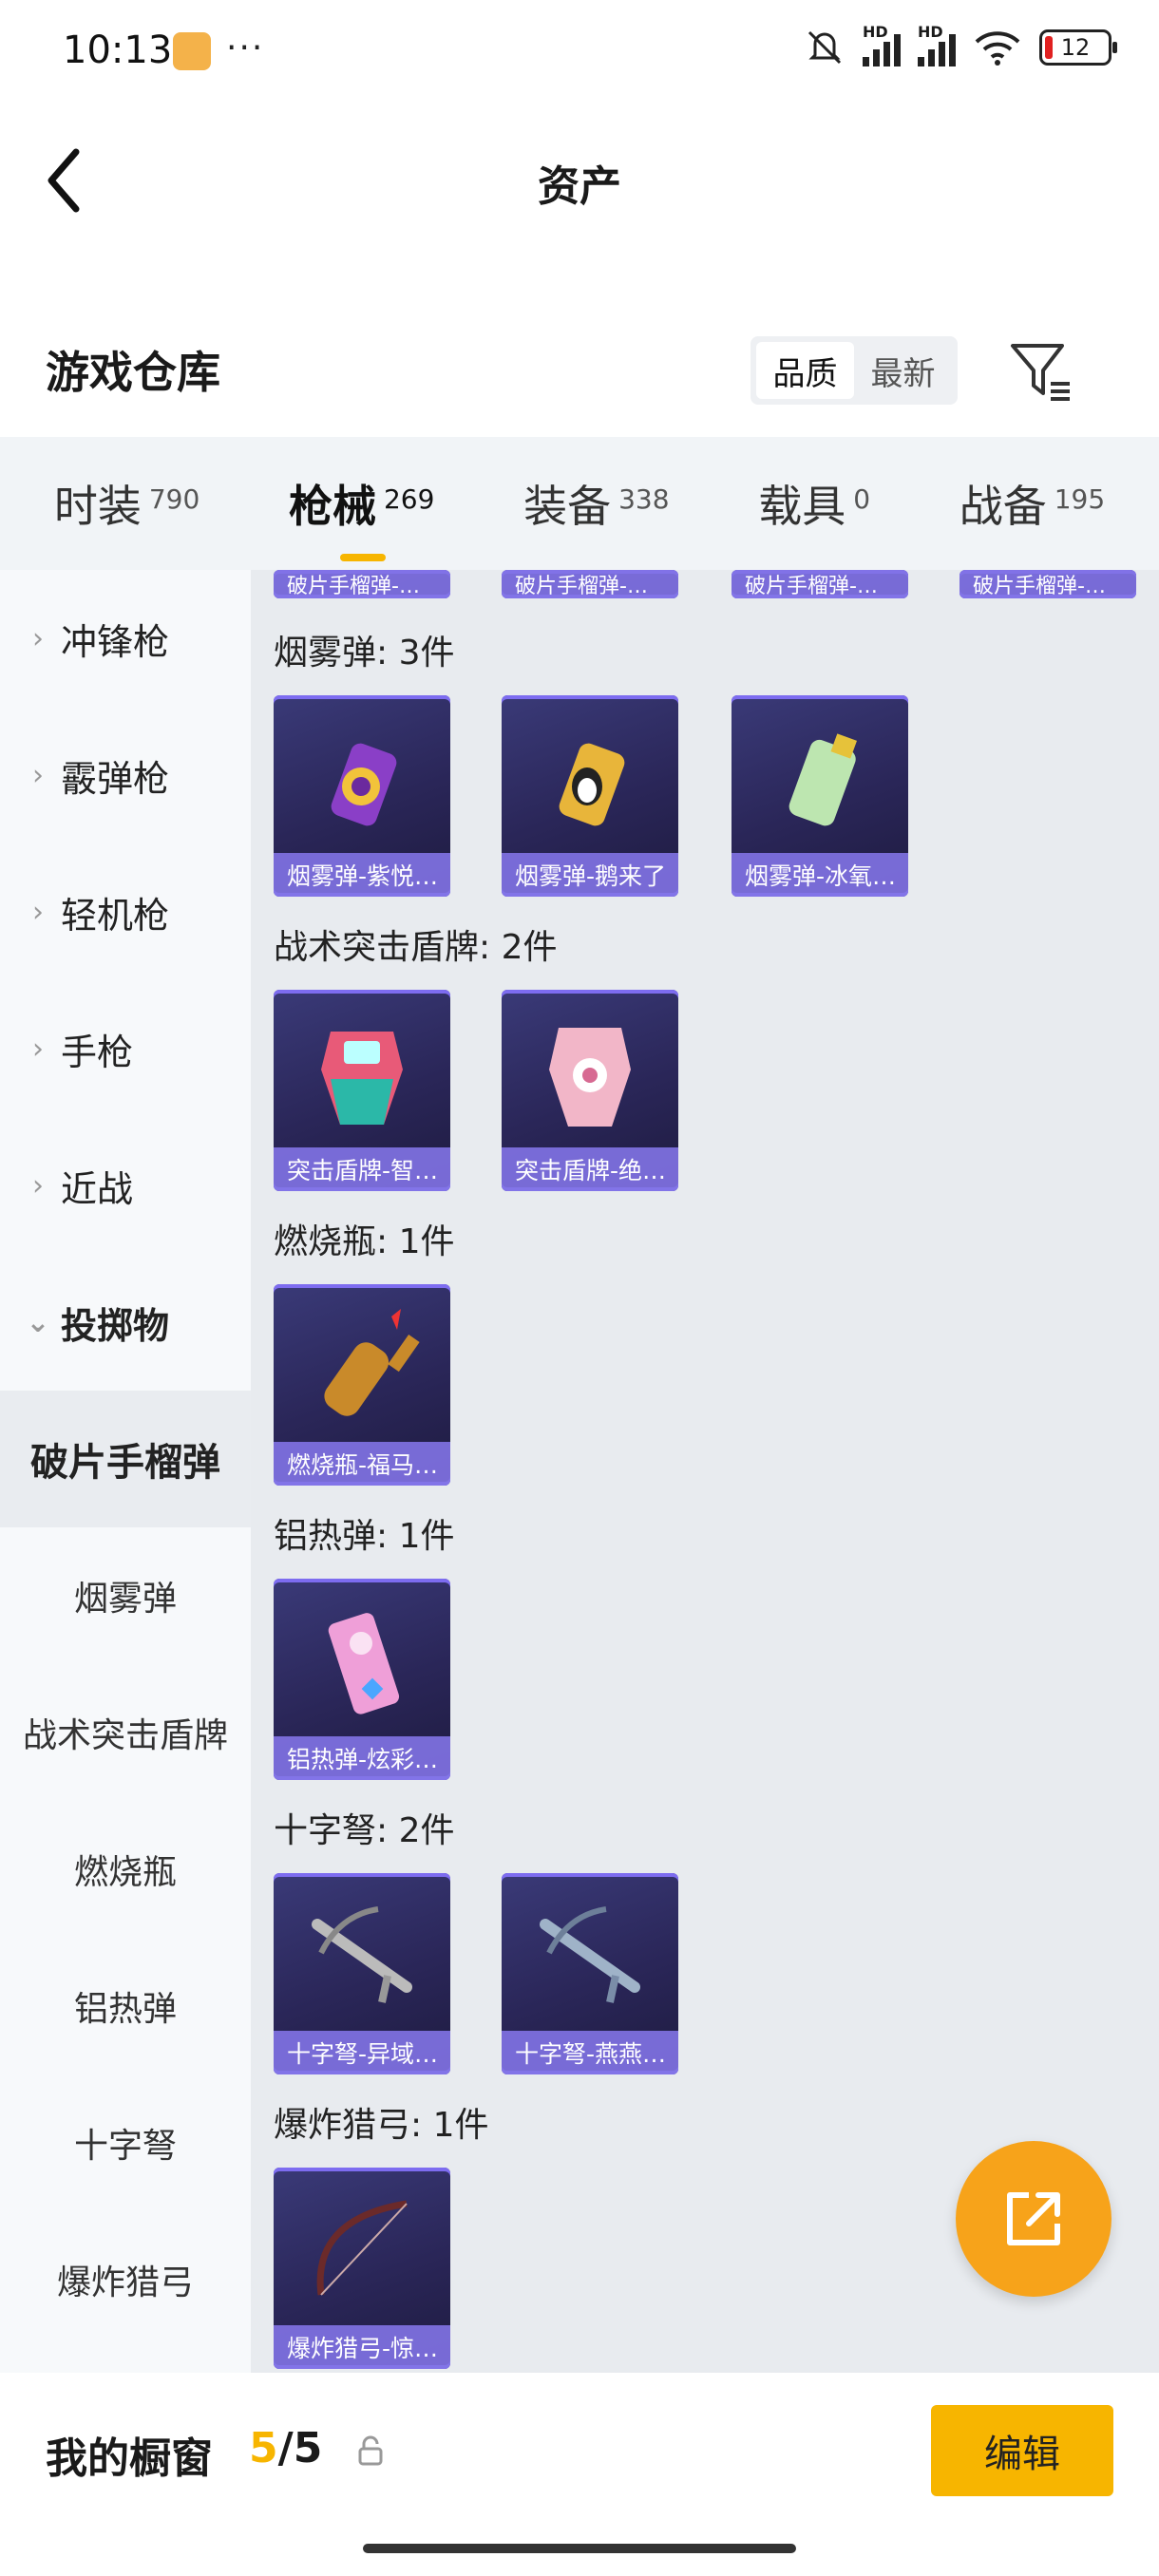 This screenshot has width=1159, height=2576. Describe the element at coordinates (825, 47) in the screenshot. I see `mute-icon` at that location.